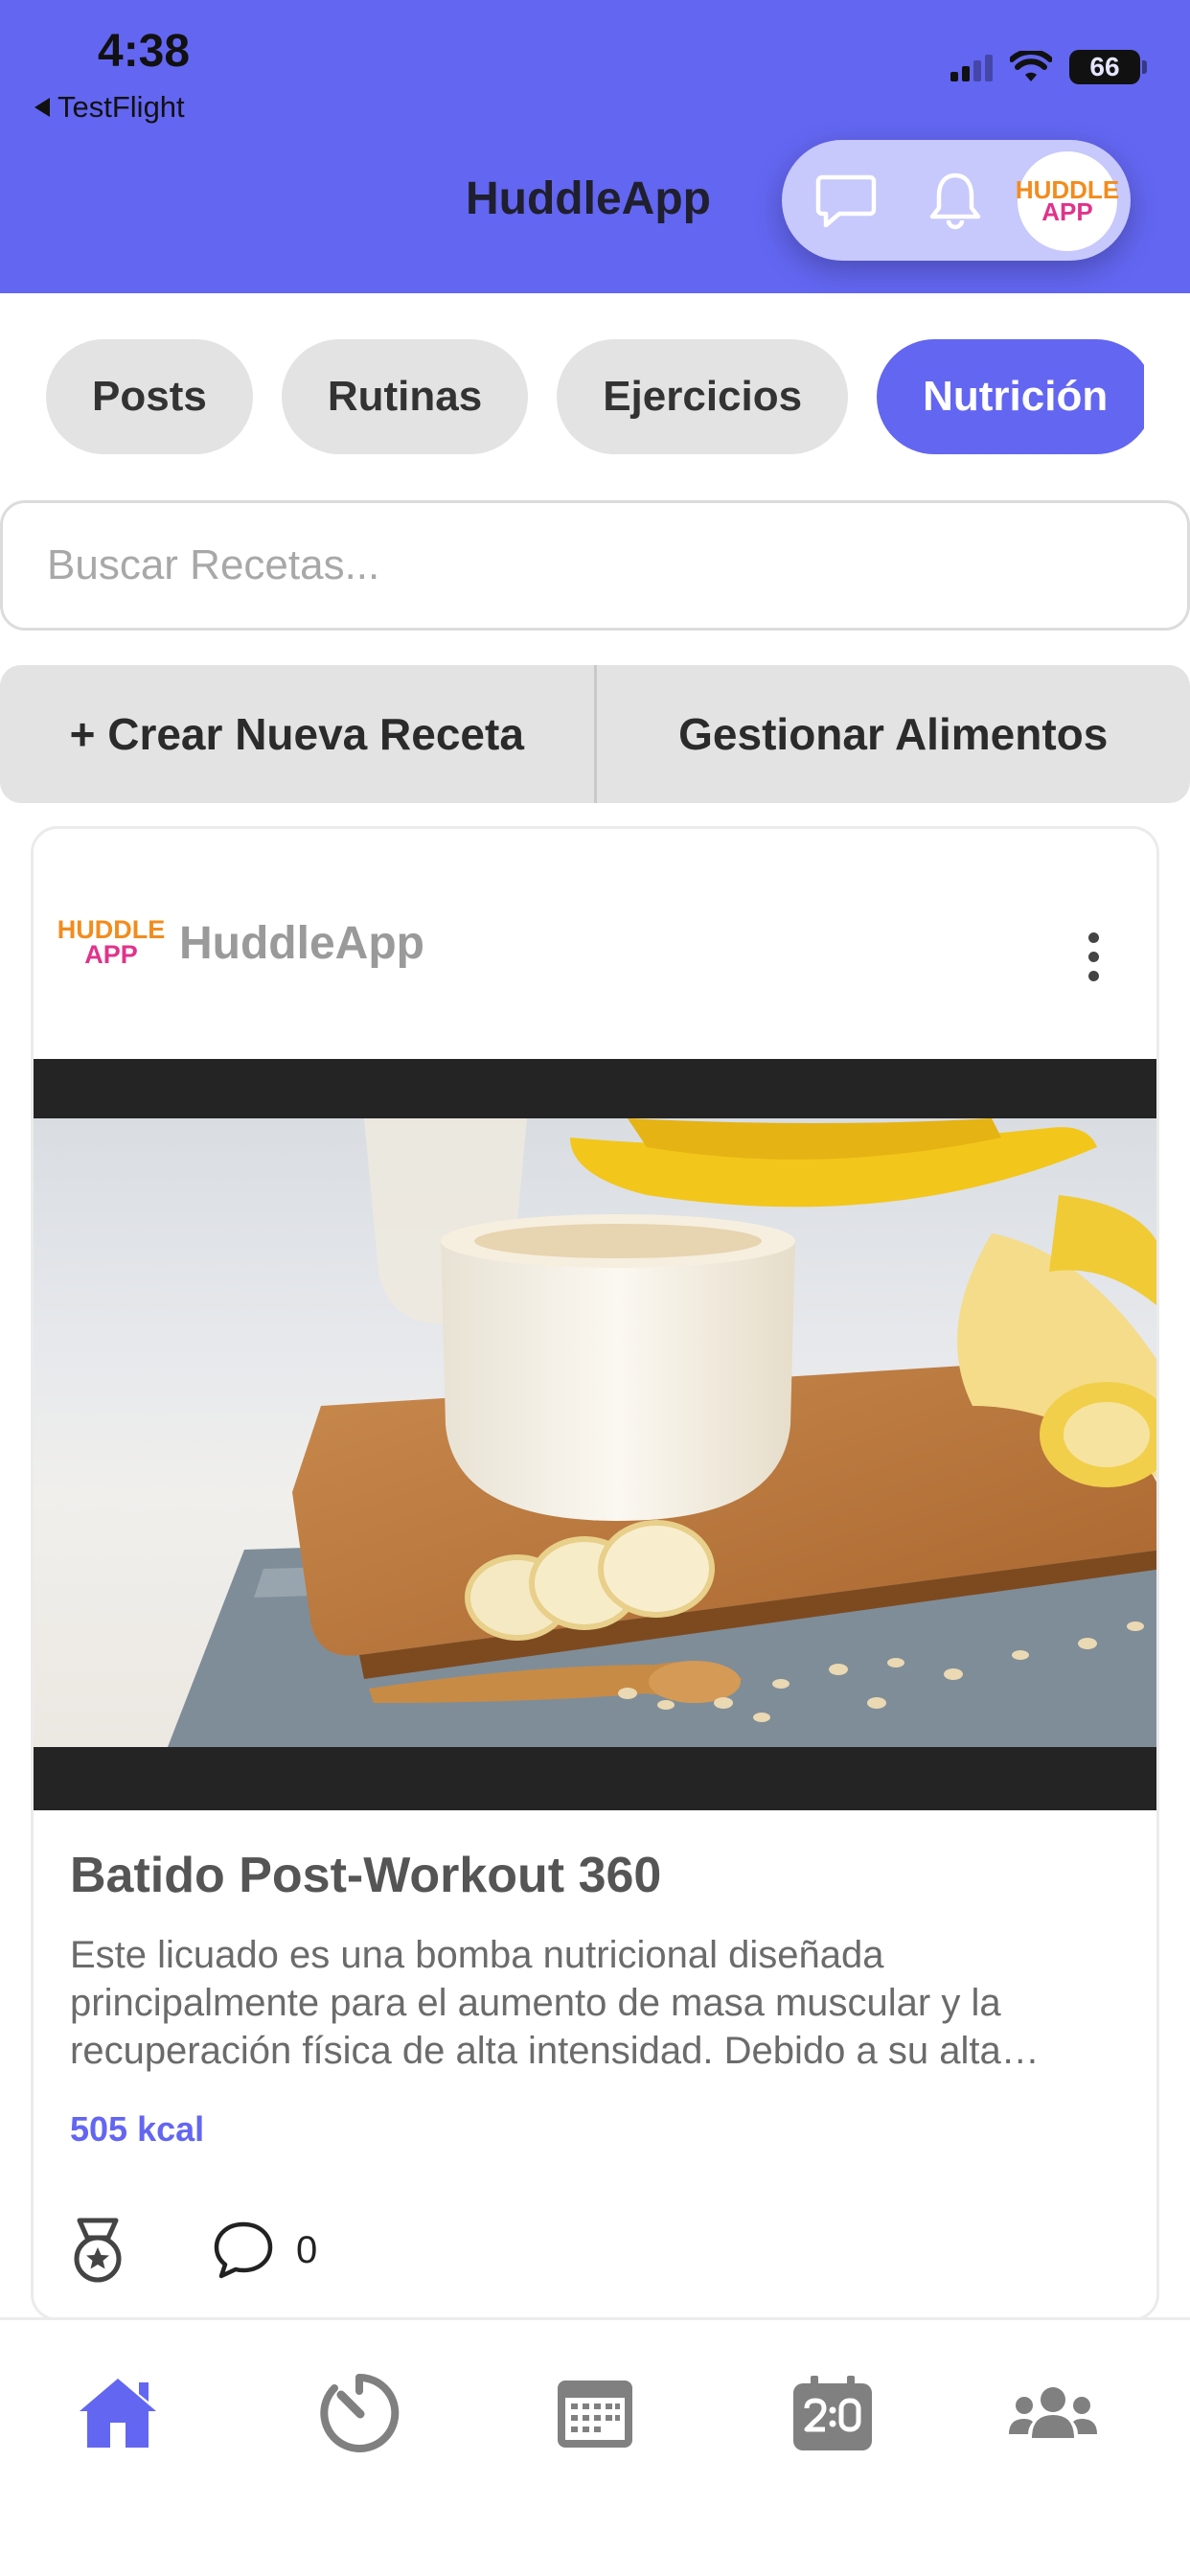  I want to click on medal-icon, so click(98, 2250).